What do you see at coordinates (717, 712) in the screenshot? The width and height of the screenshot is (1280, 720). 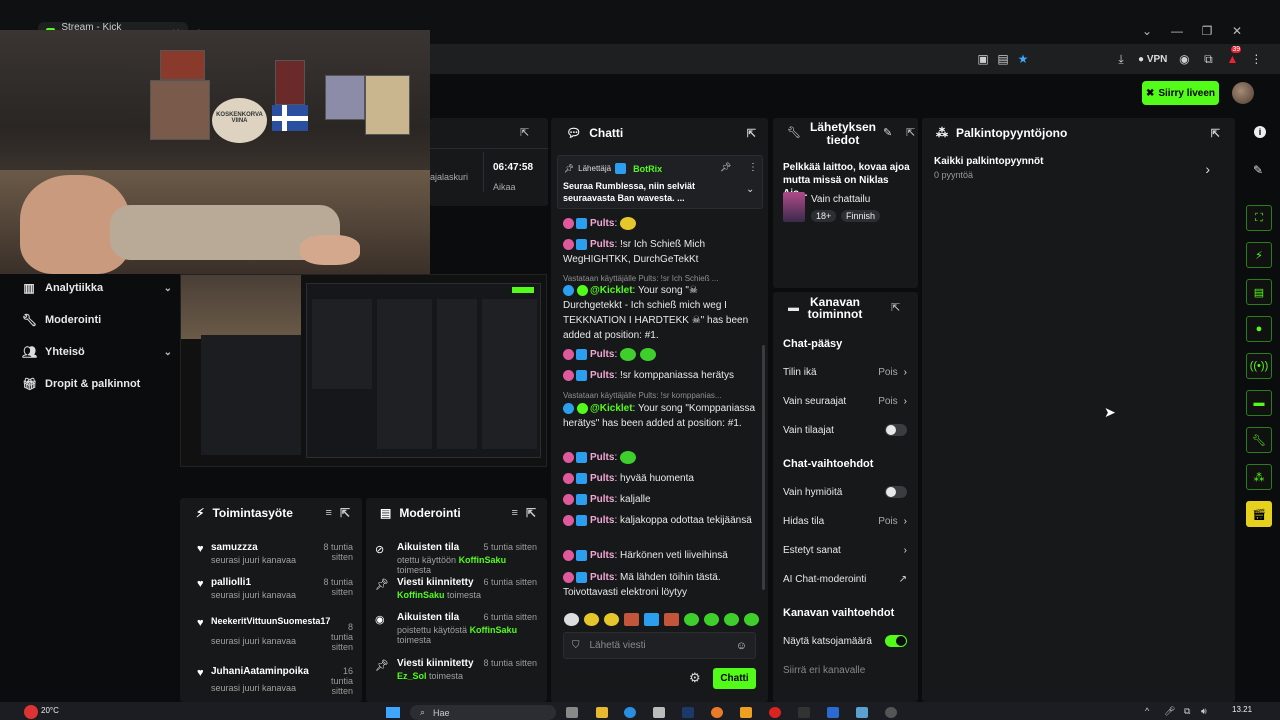 I see `firefox-icon` at bounding box center [717, 712].